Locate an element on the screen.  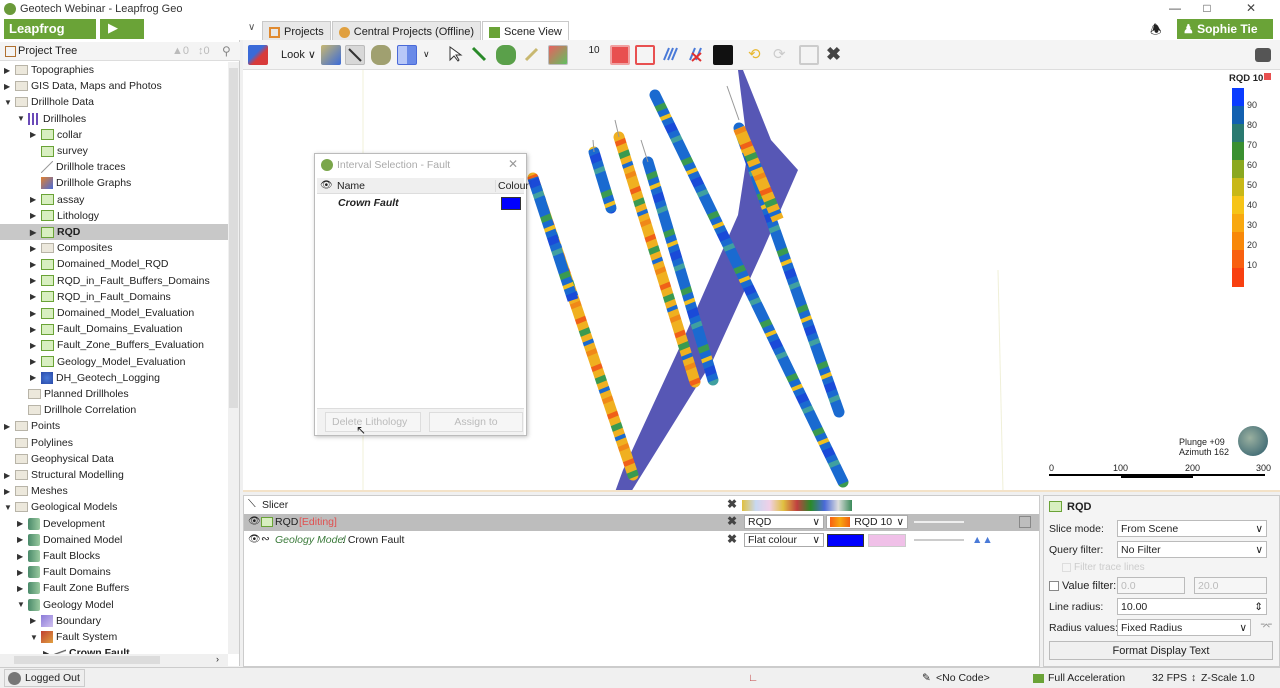
colour-by-dropdown: Flat colour ∨ is located at coordinates (784, 540).